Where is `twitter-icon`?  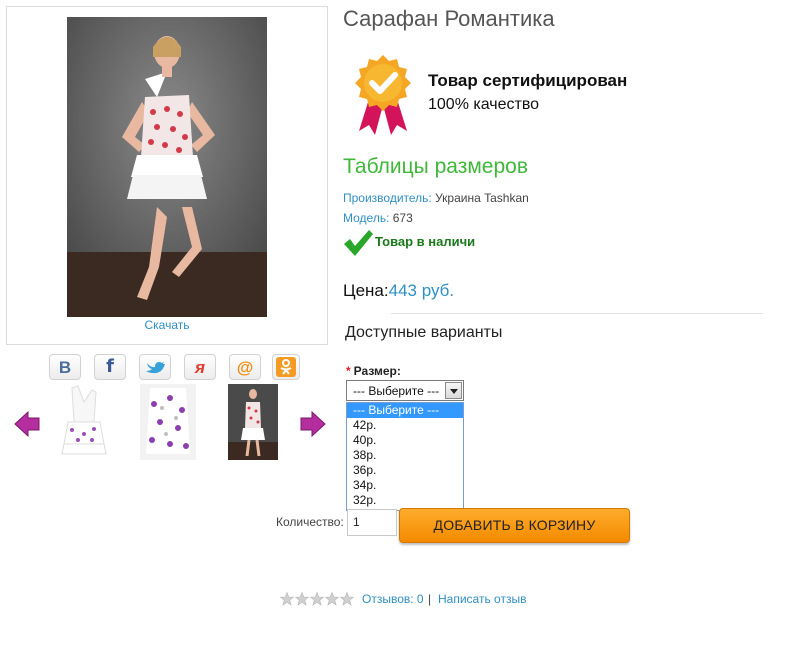 twitter-icon is located at coordinates (155, 368).